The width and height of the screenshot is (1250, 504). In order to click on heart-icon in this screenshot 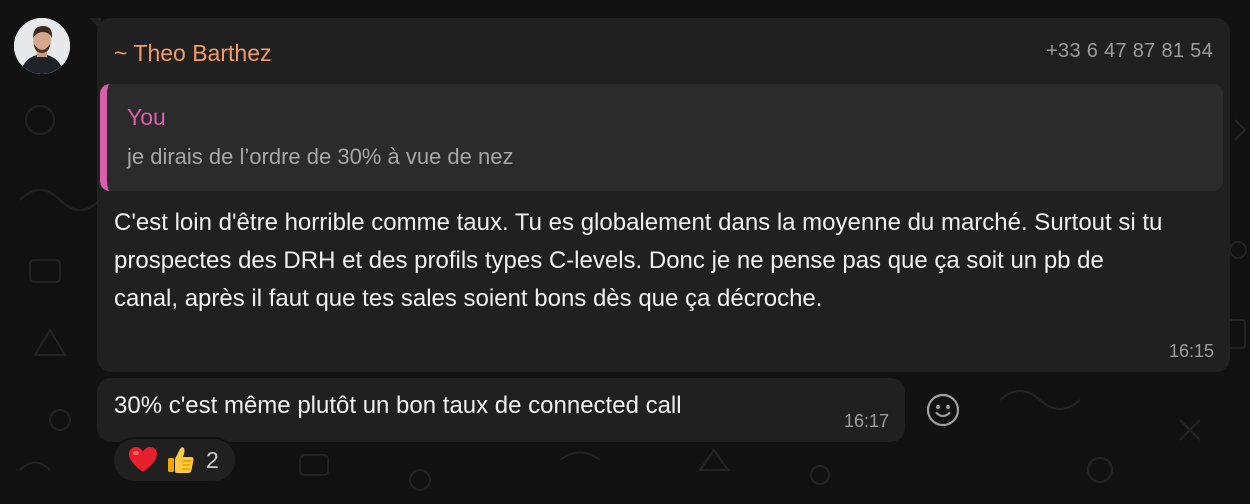, I will do `click(143, 459)`.